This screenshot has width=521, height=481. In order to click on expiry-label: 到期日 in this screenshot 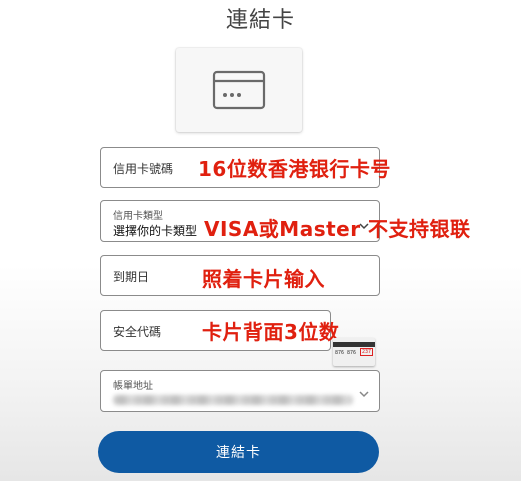, I will do `click(131, 277)`.